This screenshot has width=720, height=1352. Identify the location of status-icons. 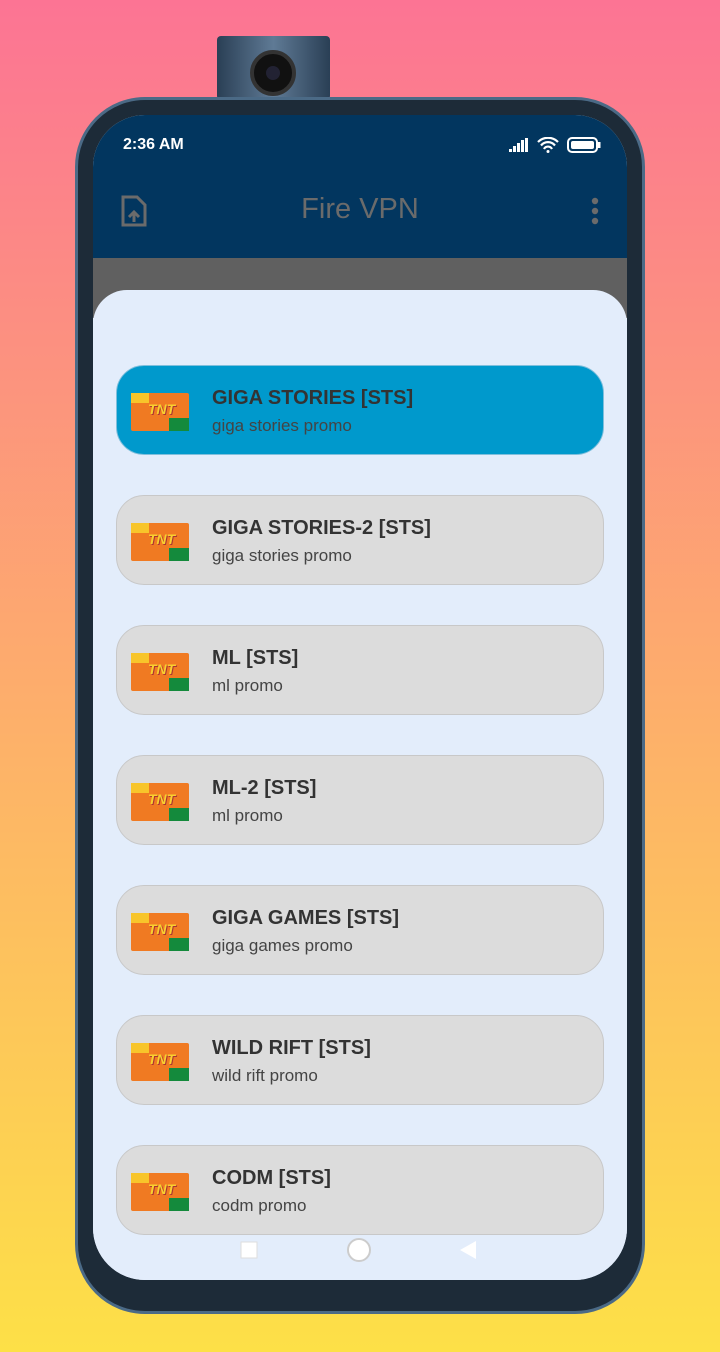
(555, 145).